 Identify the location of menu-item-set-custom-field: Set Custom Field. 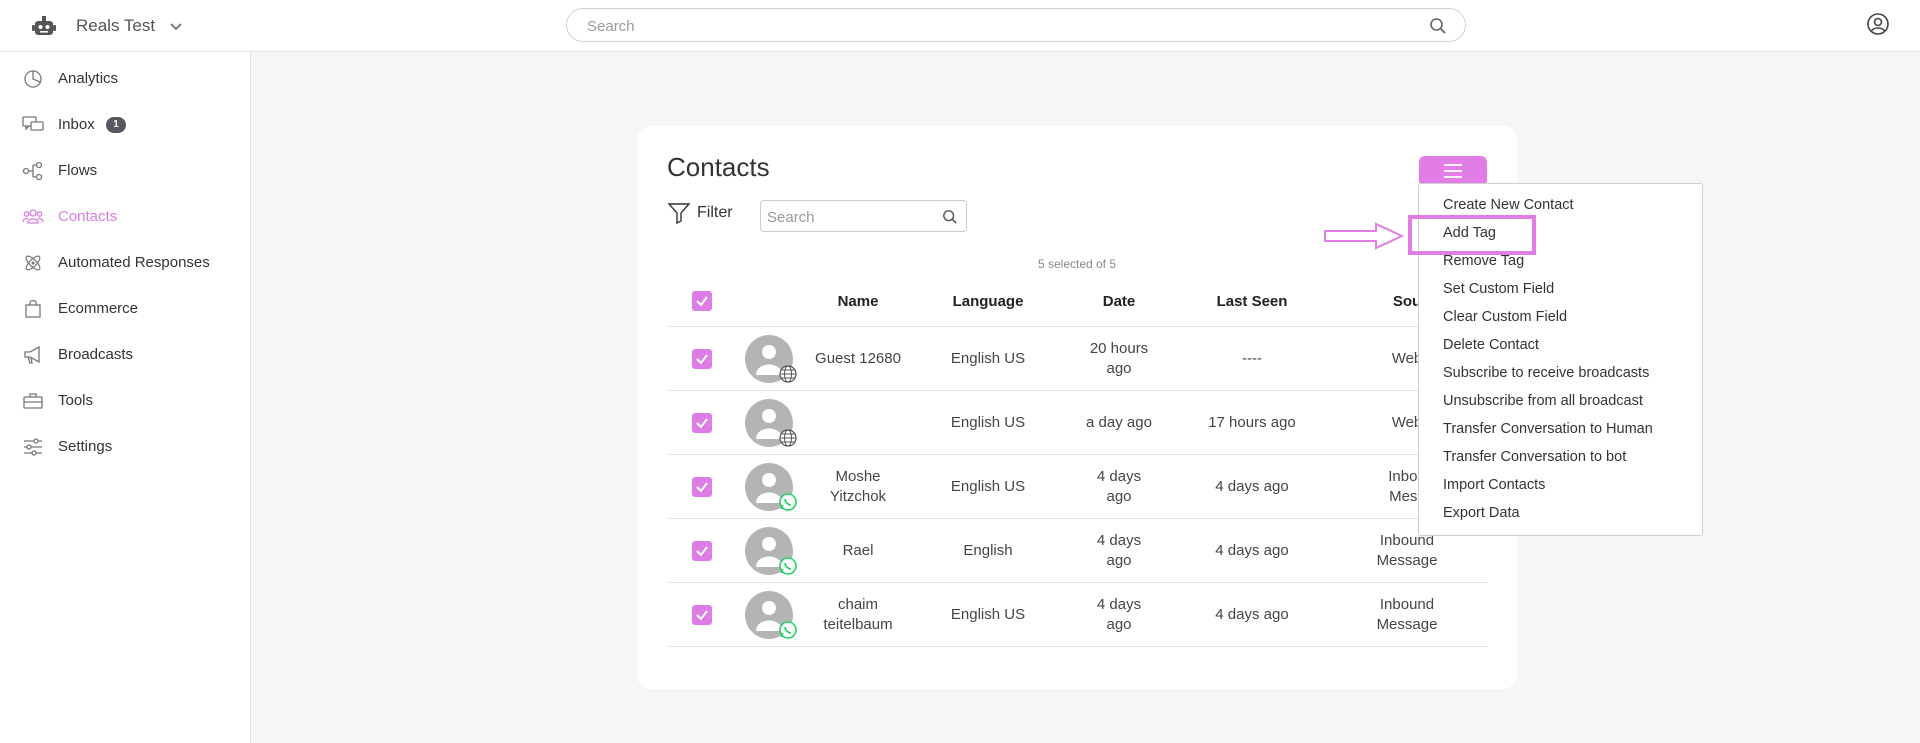
(1498, 289).